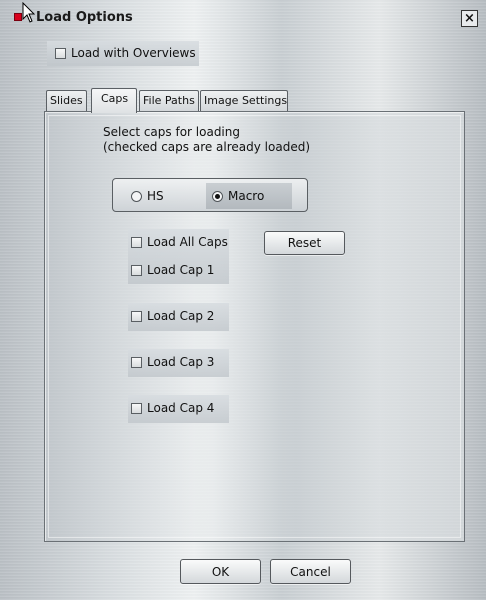  What do you see at coordinates (243, 17) in the screenshot?
I see `title-bar: Load Options ×` at bounding box center [243, 17].